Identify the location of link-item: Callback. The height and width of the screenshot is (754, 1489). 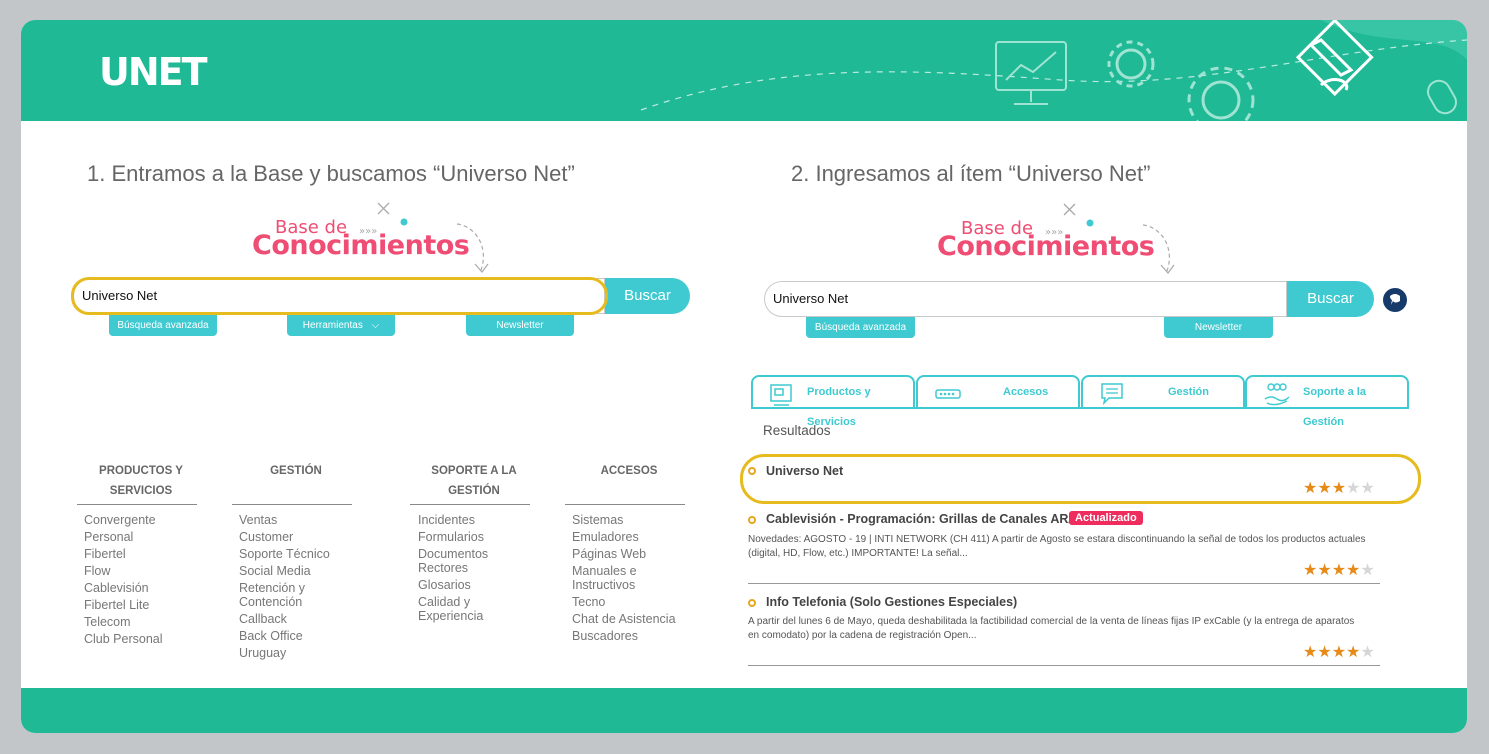
(289, 619).